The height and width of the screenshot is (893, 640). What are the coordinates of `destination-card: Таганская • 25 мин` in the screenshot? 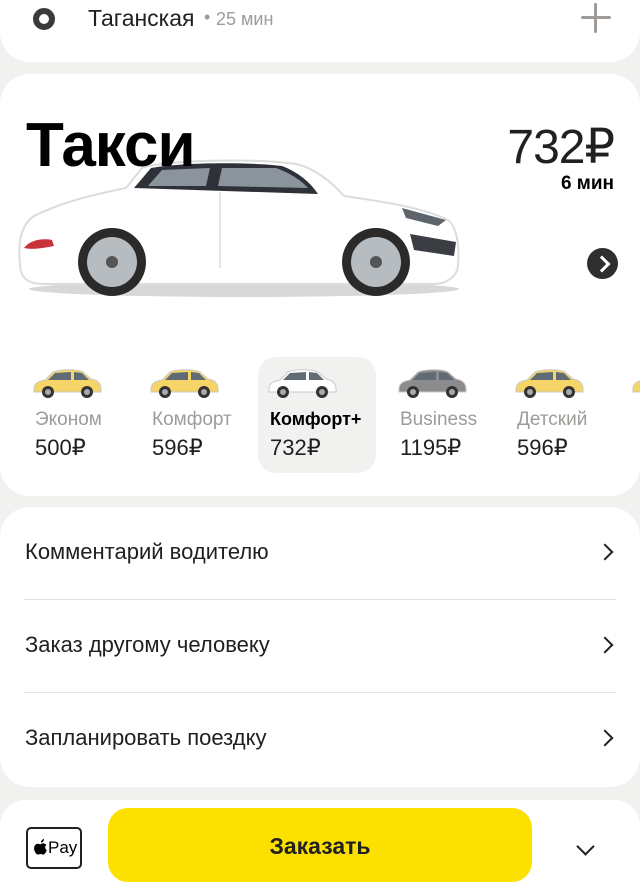 It's located at (320, 31).